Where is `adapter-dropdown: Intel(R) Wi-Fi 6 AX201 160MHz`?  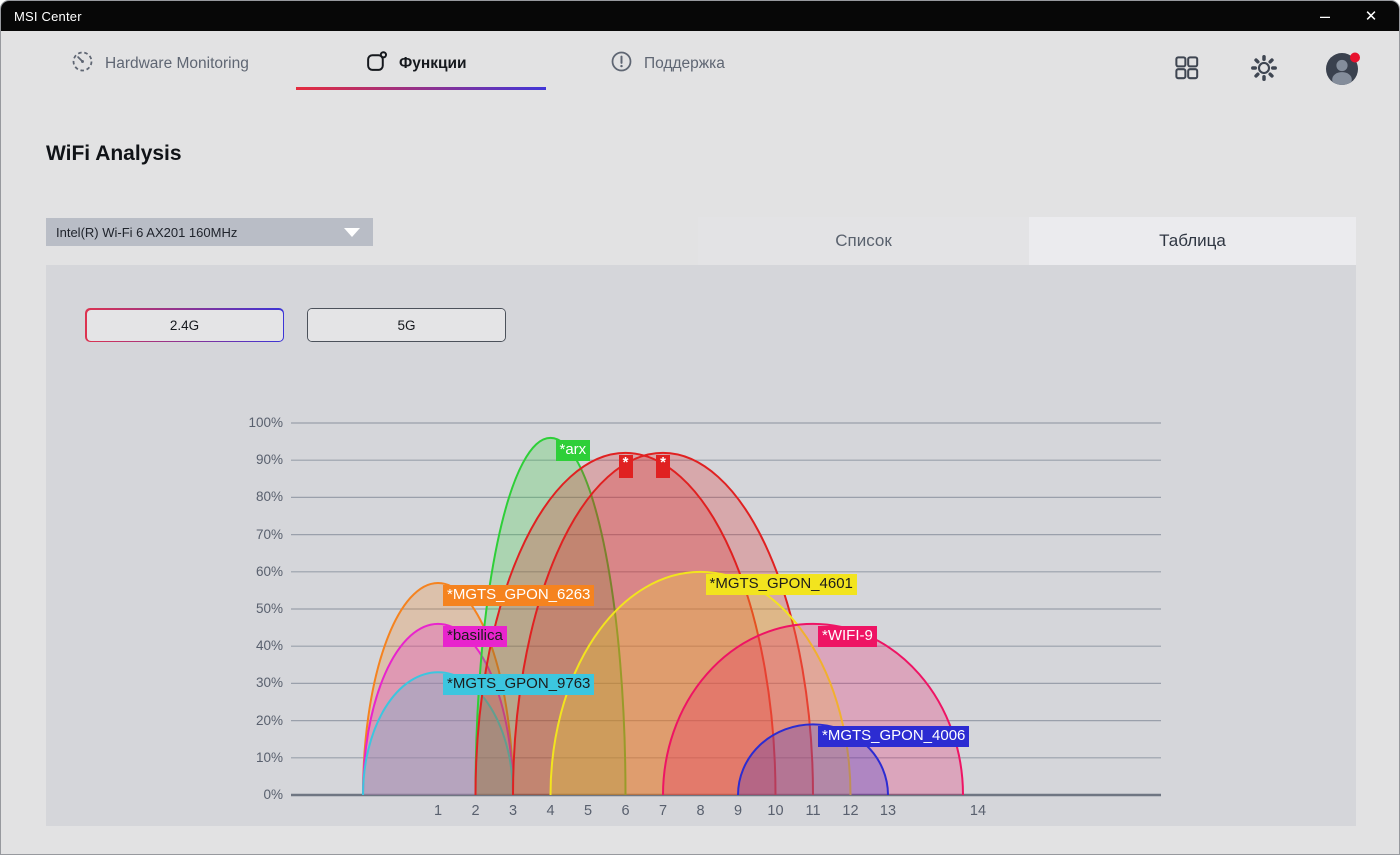
adapter-dropdown: Intel(R) Wi-Fi 6 AX201 160MHz is located at coordinates (209, 232).